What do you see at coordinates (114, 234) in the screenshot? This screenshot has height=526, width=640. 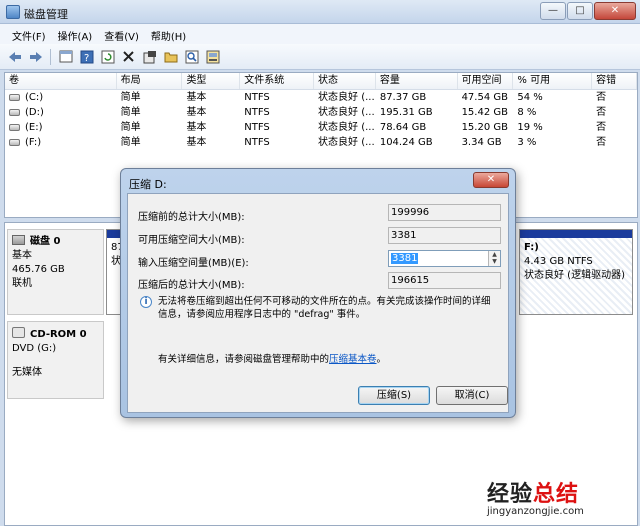 I see `partition-bar` at bounding box center [114, 234].